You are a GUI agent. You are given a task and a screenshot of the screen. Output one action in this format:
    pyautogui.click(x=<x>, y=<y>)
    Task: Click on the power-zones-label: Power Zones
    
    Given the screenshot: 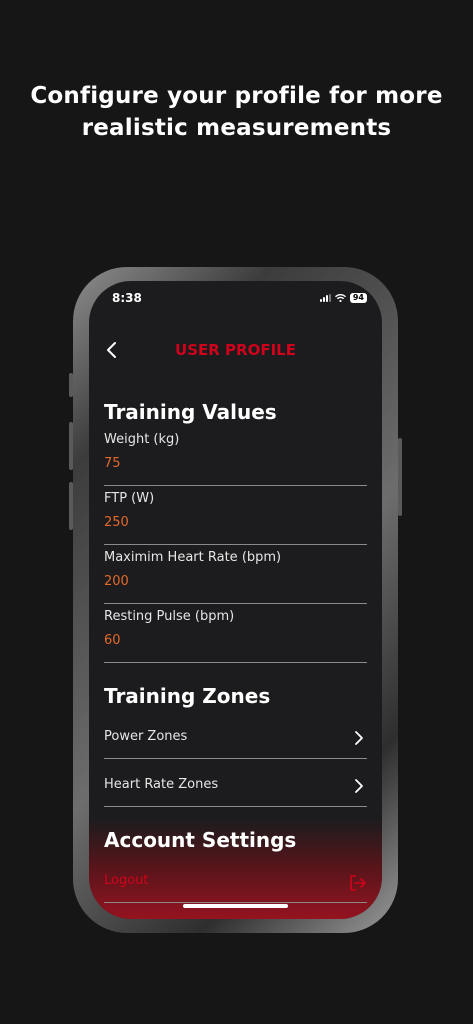 What is the action you would take?
    pyautogui.click(x=146, y=736)
    